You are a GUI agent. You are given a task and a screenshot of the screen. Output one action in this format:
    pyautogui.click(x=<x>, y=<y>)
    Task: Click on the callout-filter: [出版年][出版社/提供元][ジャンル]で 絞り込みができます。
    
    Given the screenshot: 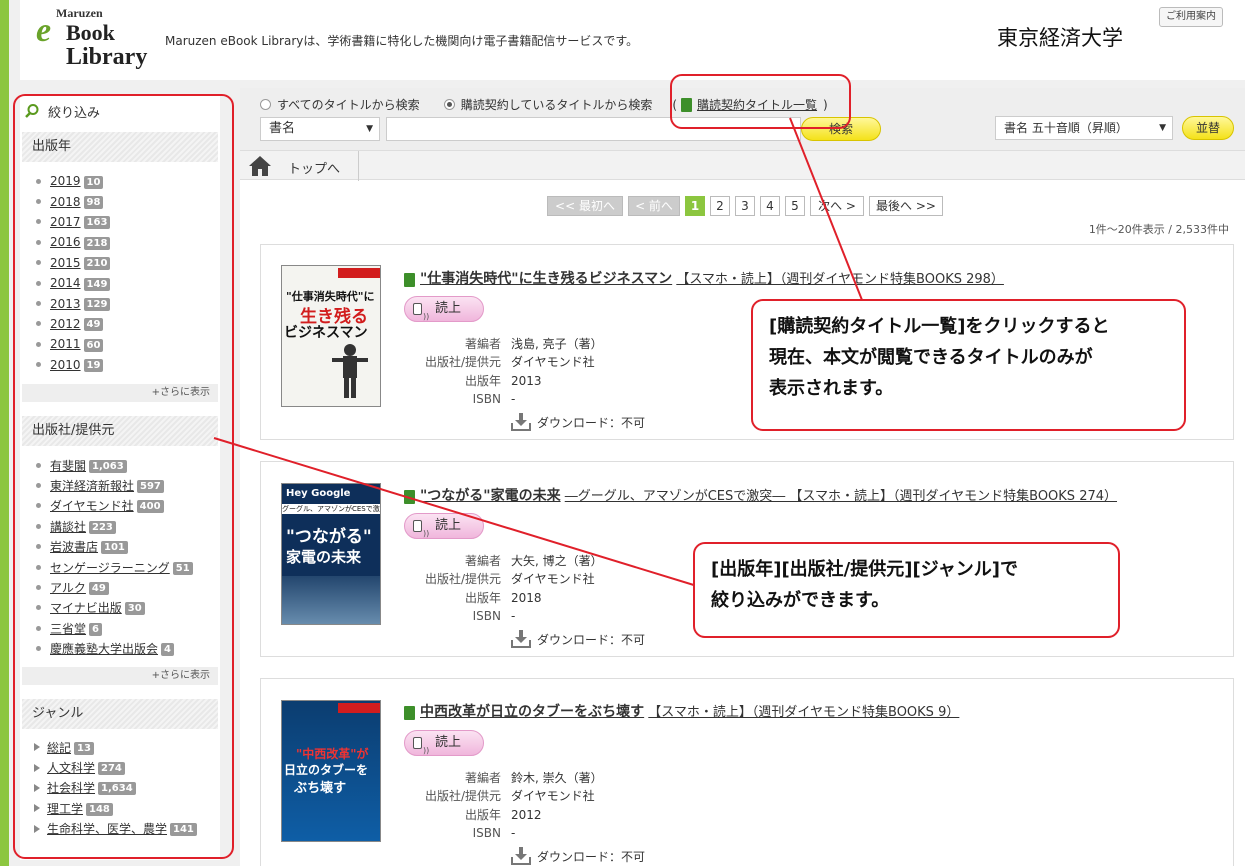 What is the action you would take?
    pyautogui.click(x=906, y=590)
    